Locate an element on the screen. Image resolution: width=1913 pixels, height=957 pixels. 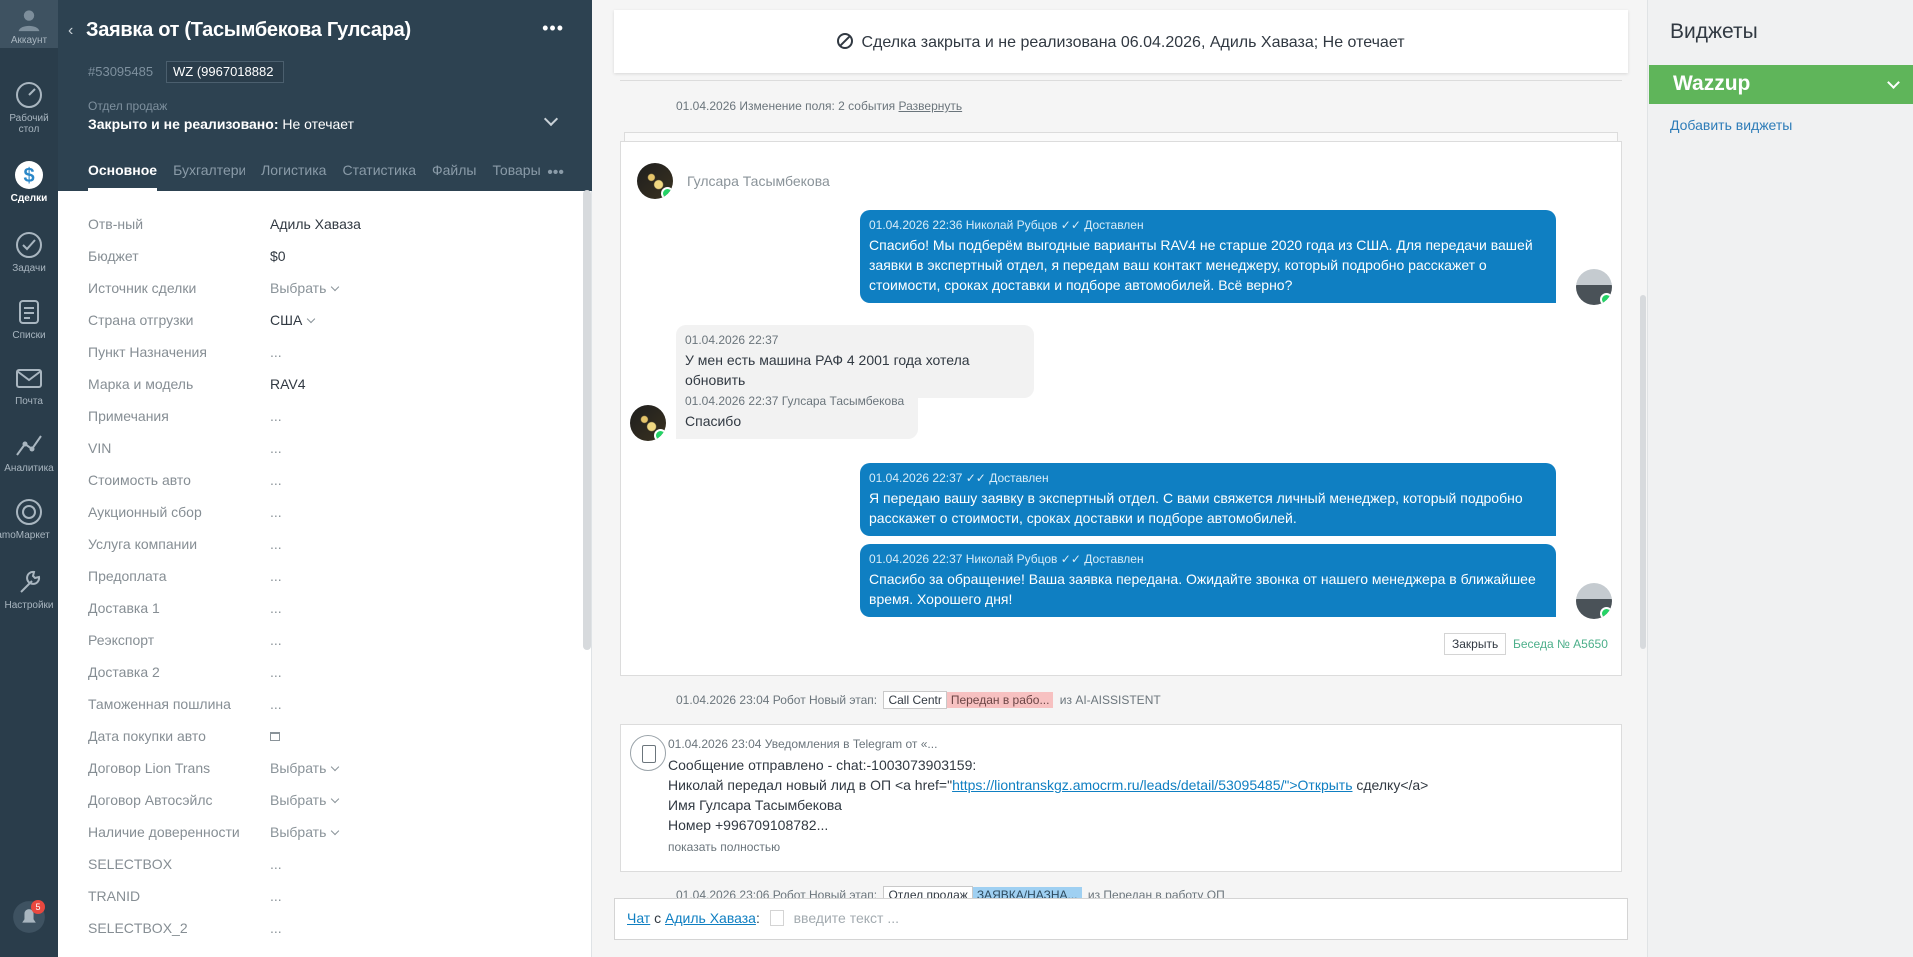
nav-notifications: 5 is located at coordinates (29, 918).